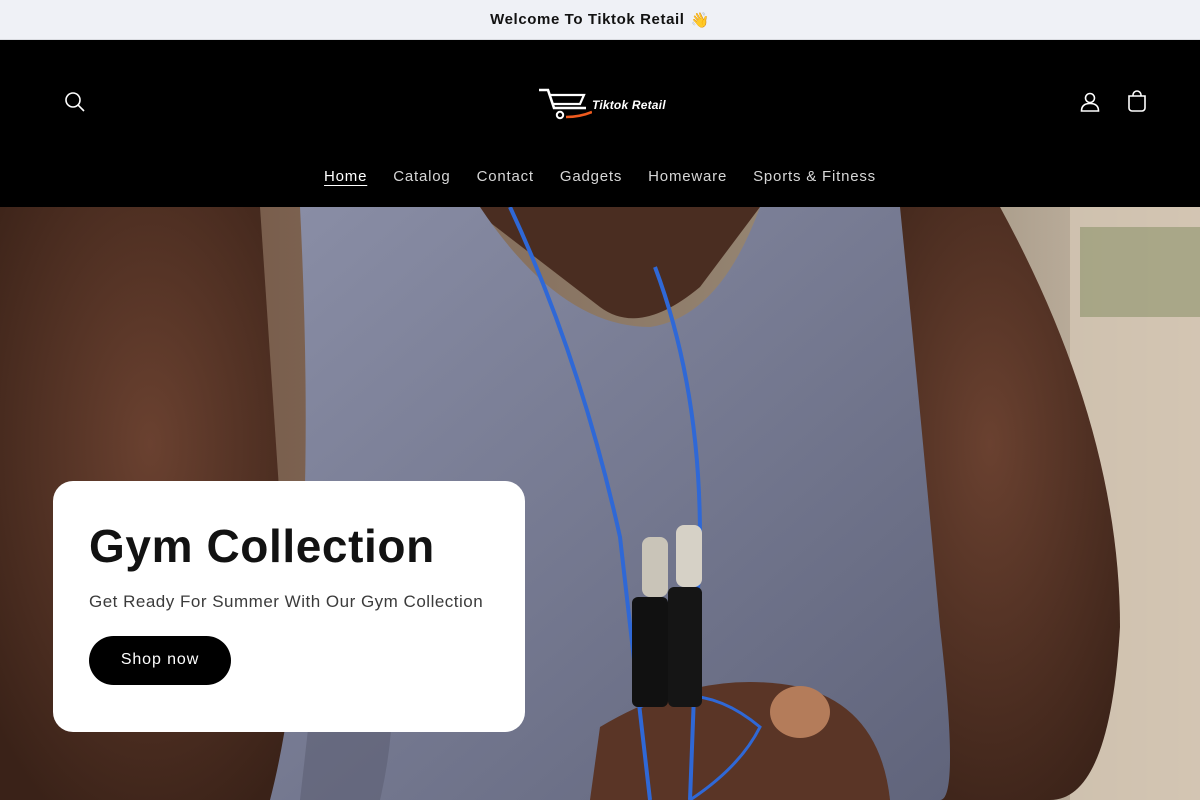 This screenshot has height=800, width=1200. I want to click on announcement-bar: Welcome To Tiktok Retail 👋, so click(600, 20).